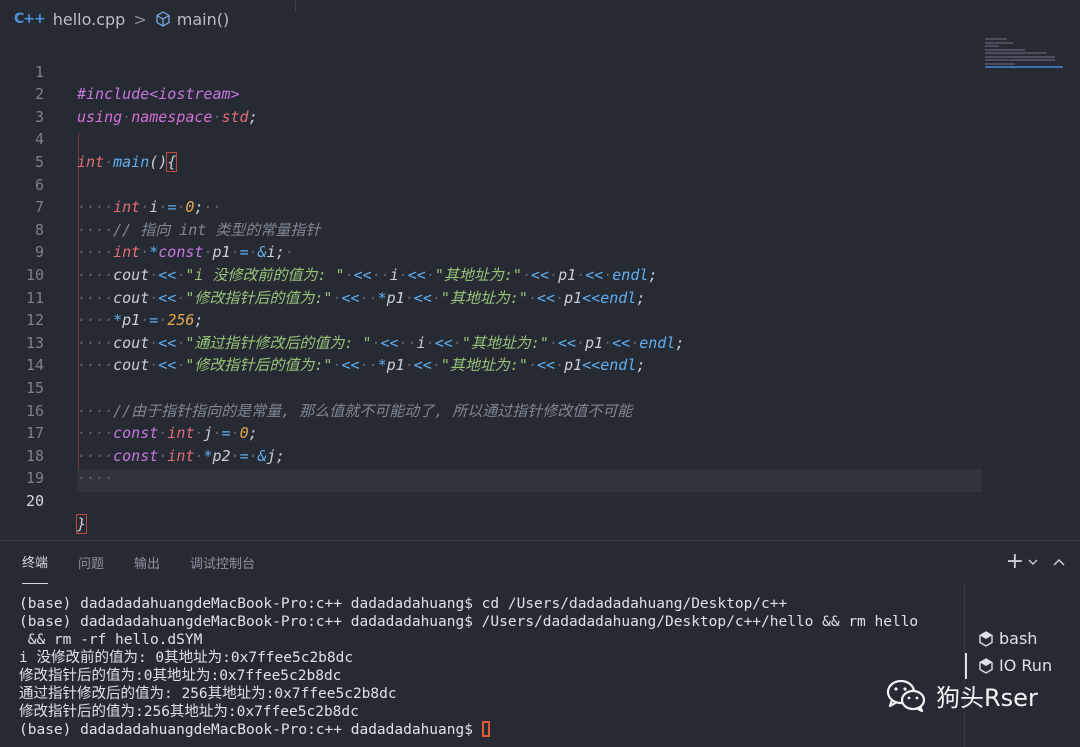 This screenshot has height=747, width=1080. Describe the element at coordinates (203, 19) in the screenshot. I see `breadcrumb-symbol: main()` at that location.